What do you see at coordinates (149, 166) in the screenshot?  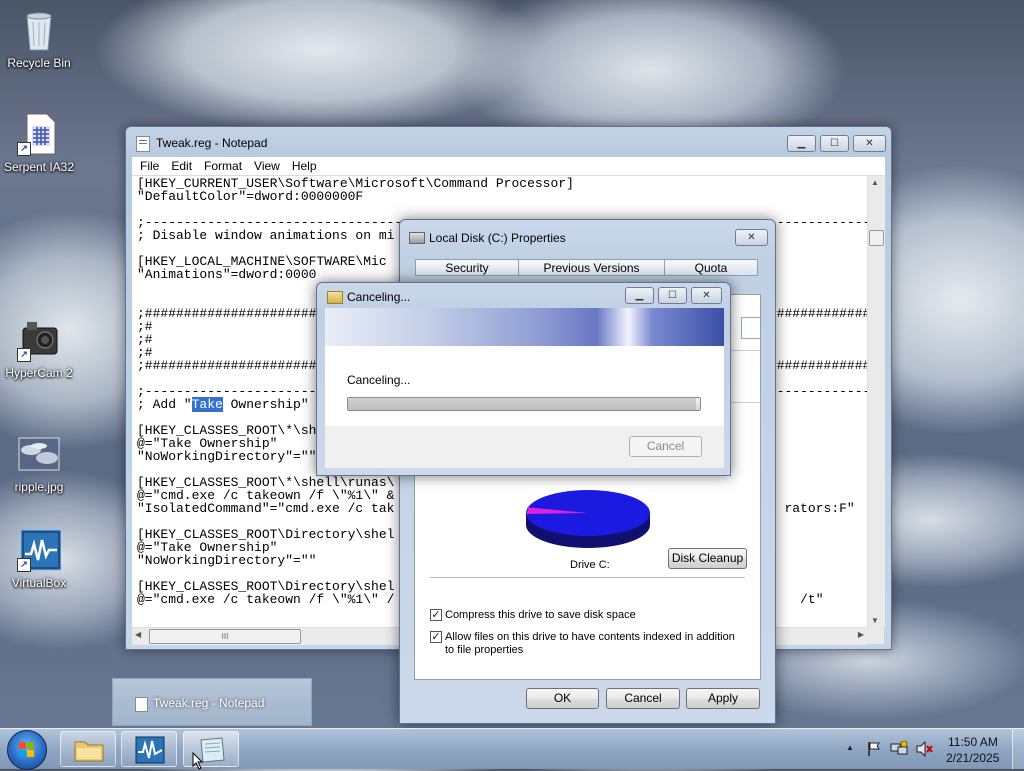 I see `menu-file: File` at bounding box center [149, 166].